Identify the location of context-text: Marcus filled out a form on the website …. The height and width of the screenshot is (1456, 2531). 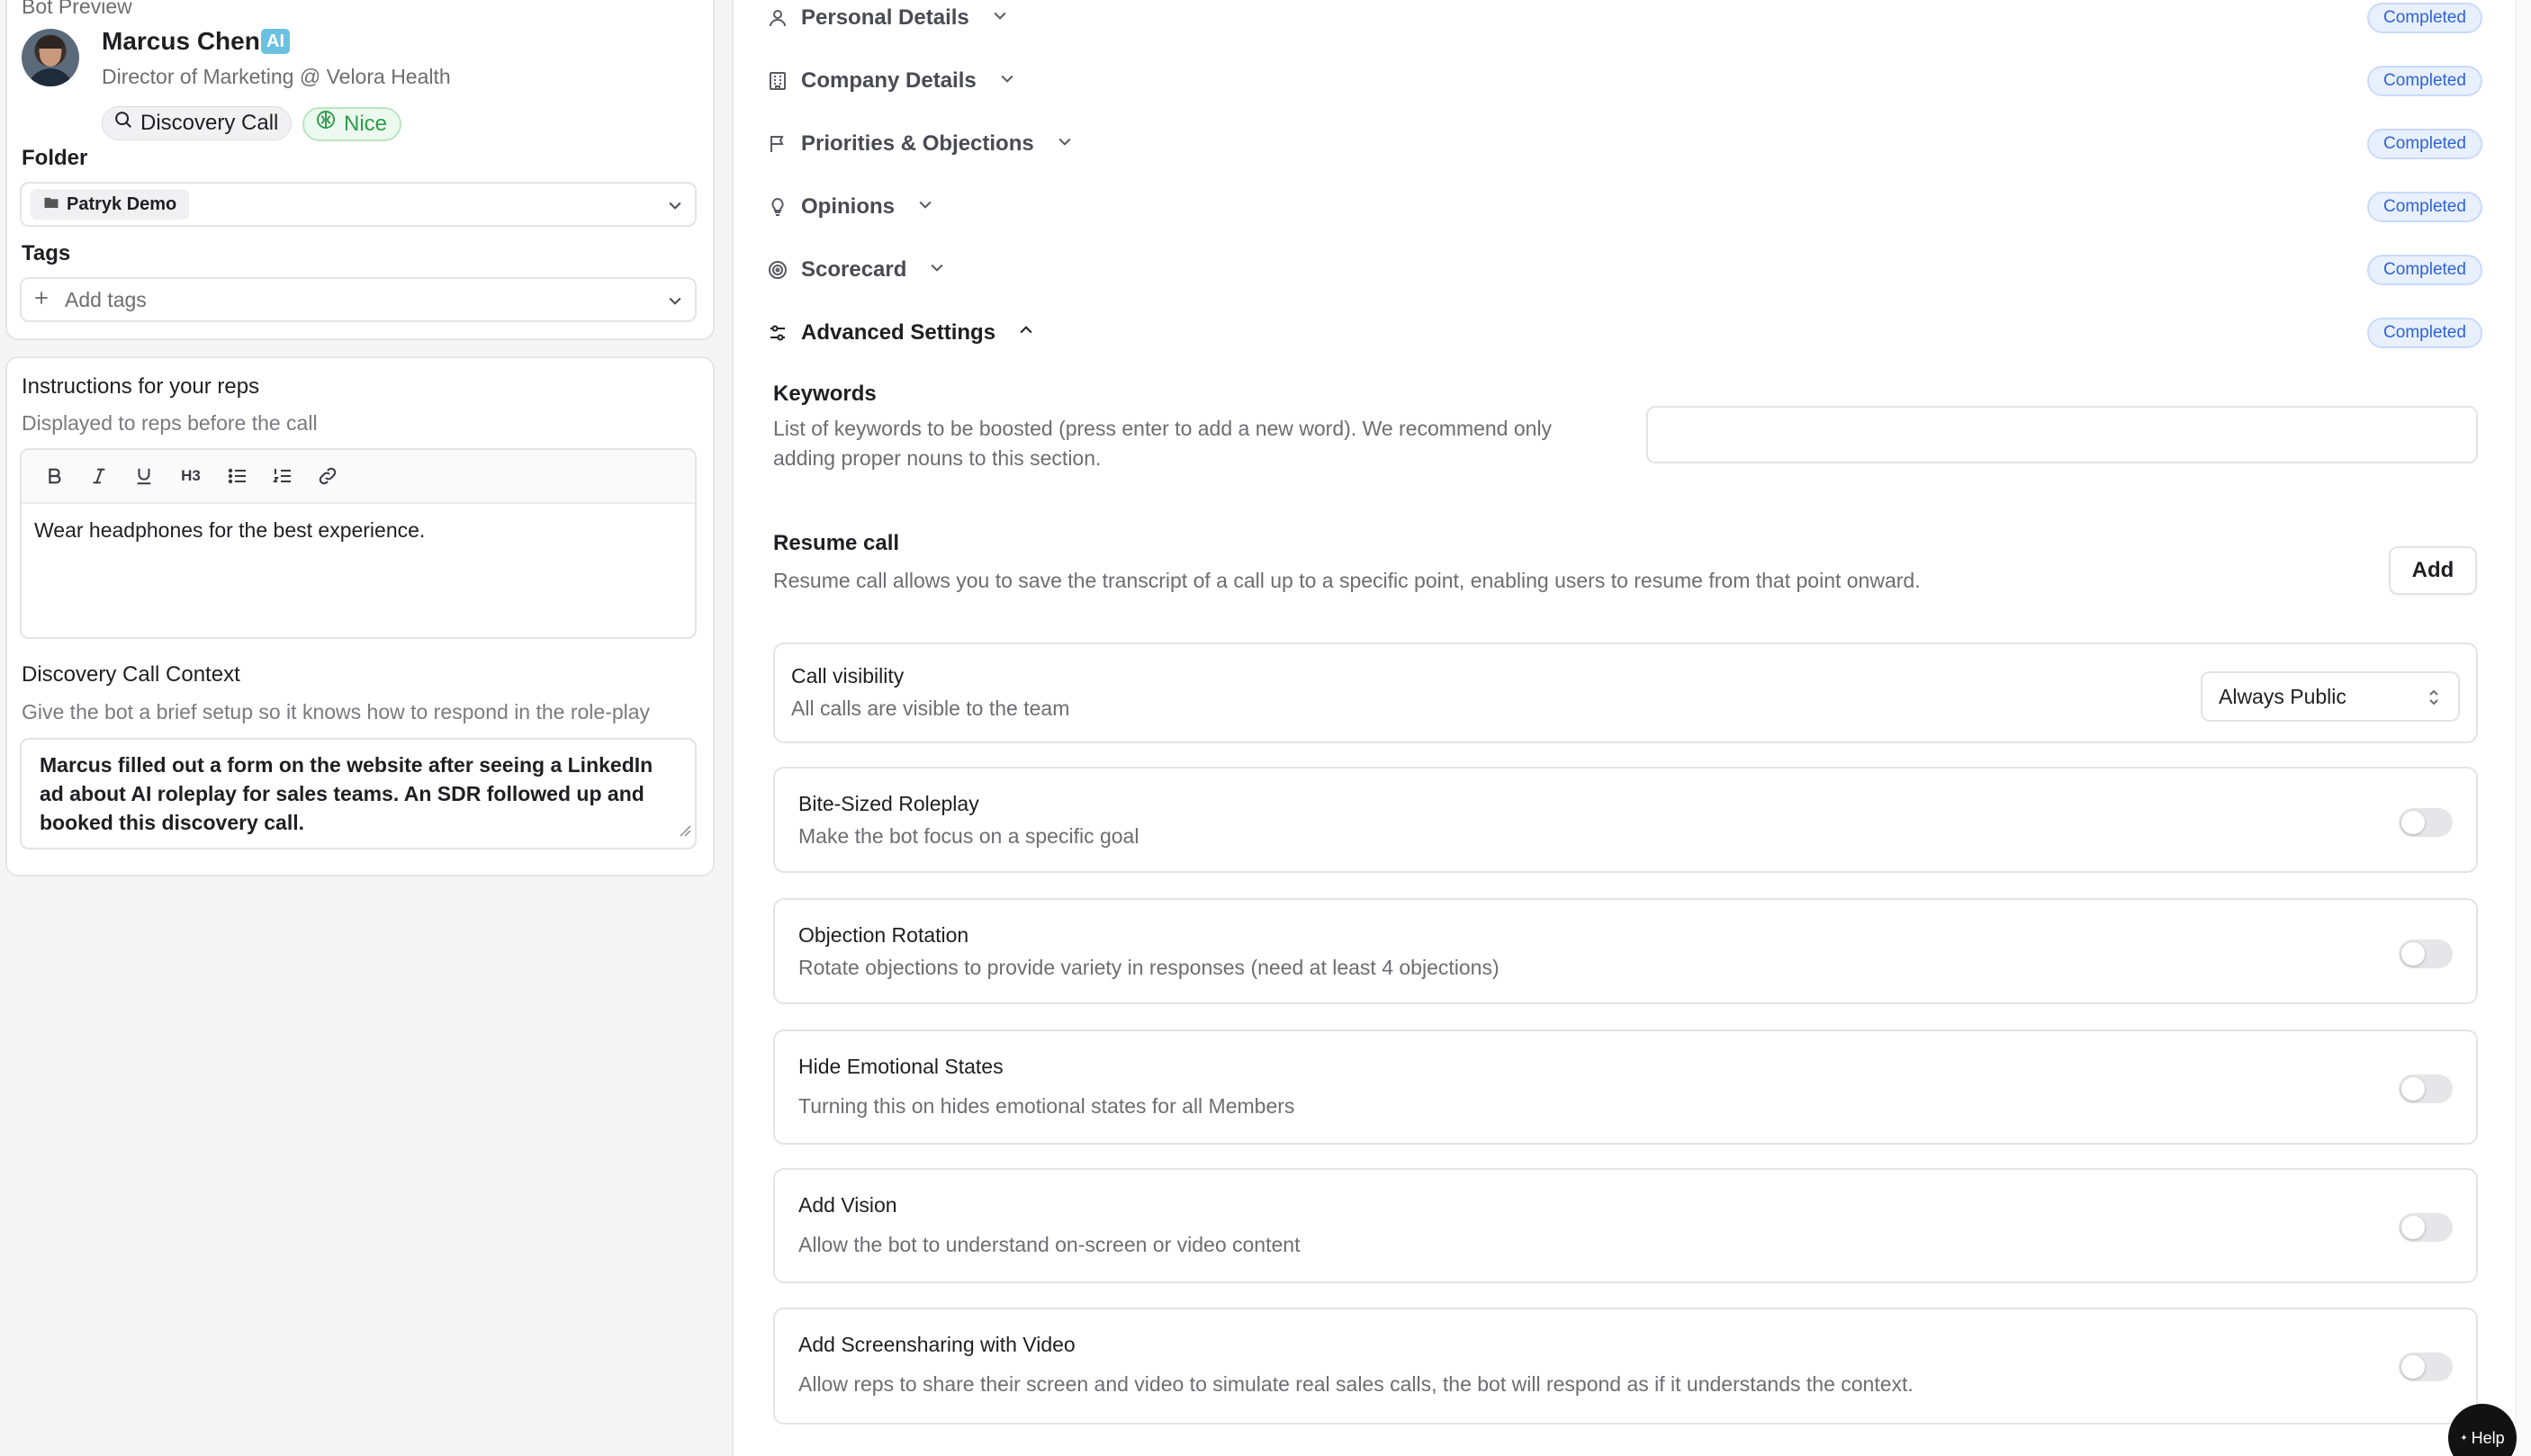
(347, 793).